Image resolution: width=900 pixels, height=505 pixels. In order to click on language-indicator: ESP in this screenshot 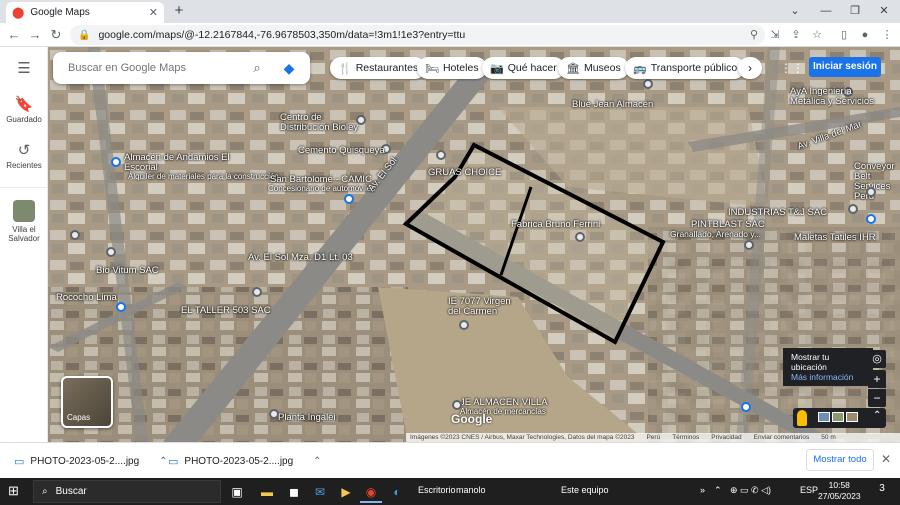, I will do `click(809, 490)`.